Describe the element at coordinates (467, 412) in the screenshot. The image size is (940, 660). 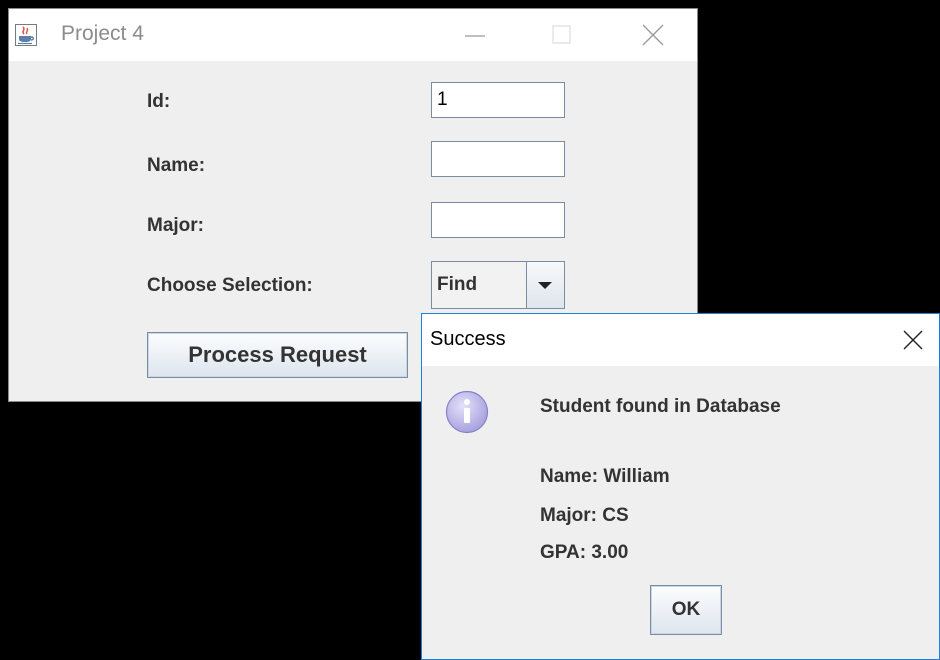
I see `info-icon` at that location.